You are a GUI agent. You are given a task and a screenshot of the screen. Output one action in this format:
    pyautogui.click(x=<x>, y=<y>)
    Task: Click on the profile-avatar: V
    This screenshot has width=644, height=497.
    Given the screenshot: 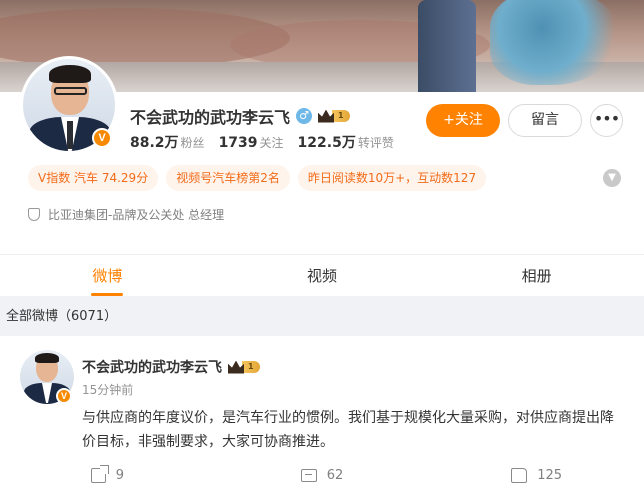 What is the action you would take?
    pyautogui.click(x=69, y=105)
    